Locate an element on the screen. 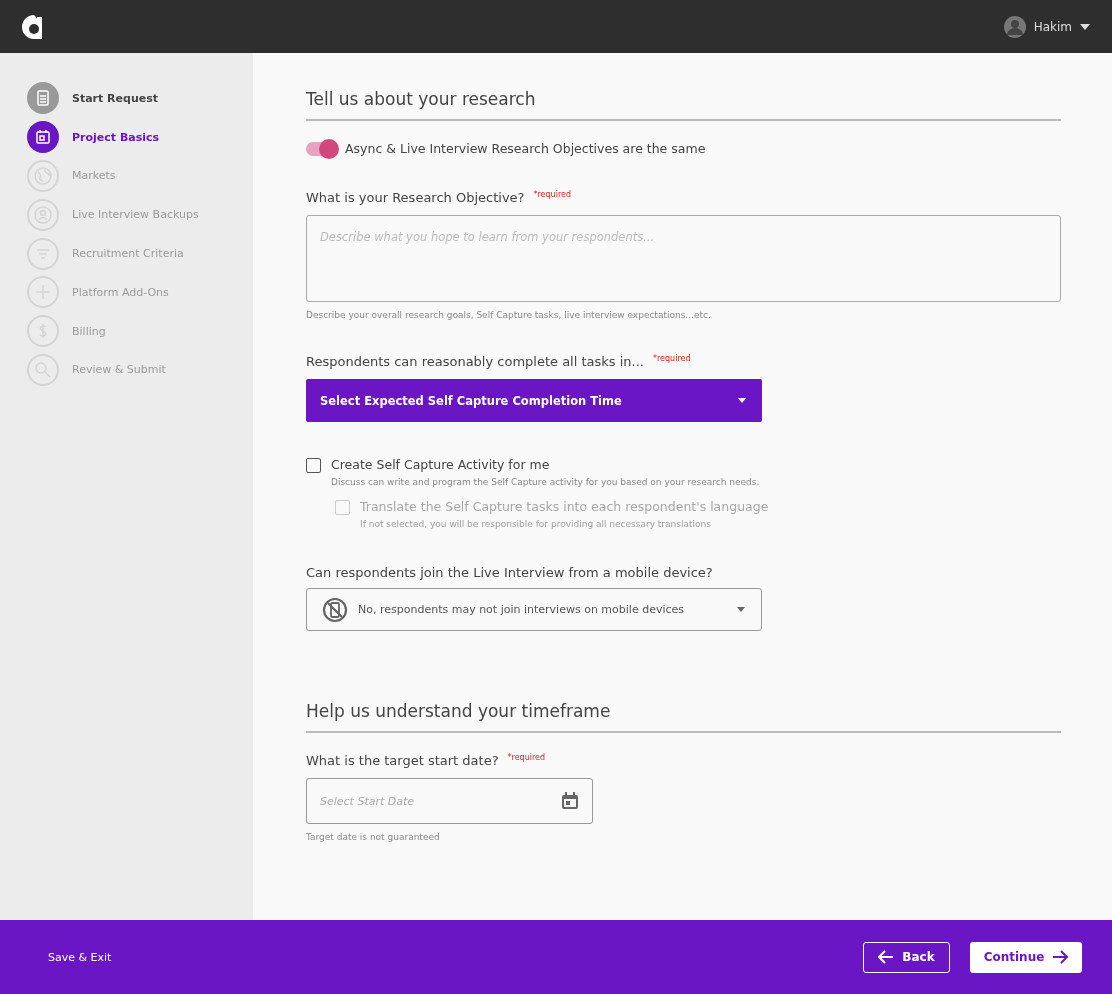 This screenshot has width=1112, height=994. checkbox is located at coordinates (313, 465).